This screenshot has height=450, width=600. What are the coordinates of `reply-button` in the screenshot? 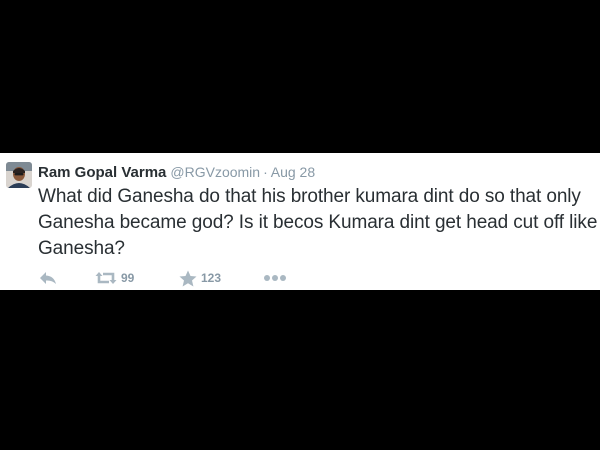 It's located at (48, 278).